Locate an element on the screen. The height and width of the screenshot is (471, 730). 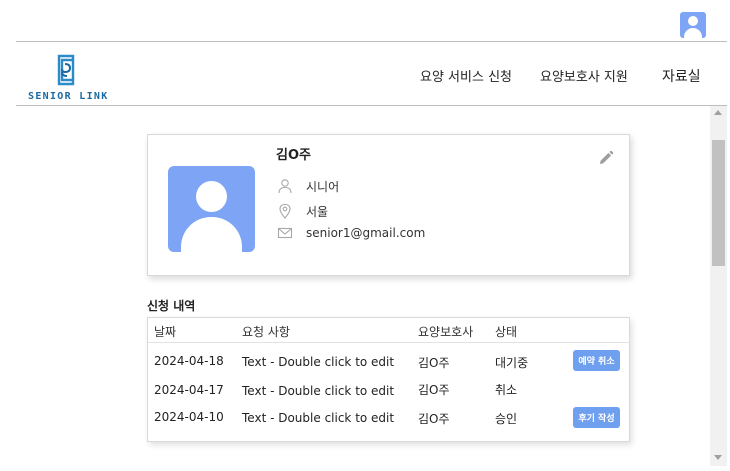
column-header-request: 요청 사항 is located at coordinates (266, 332).